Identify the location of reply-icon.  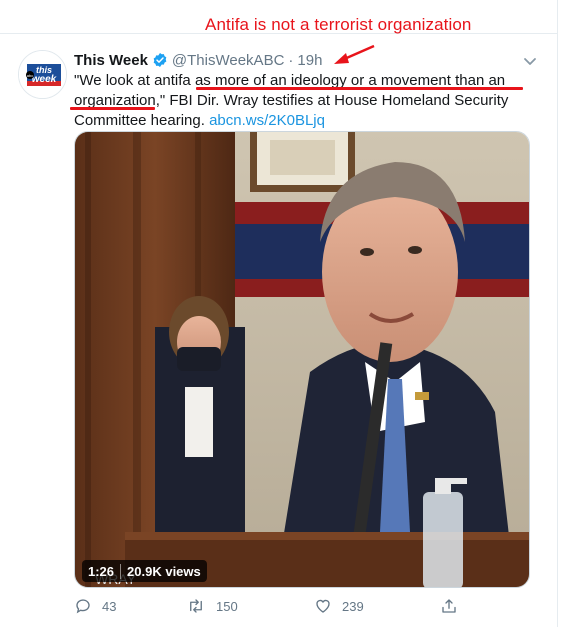
(83, 606).